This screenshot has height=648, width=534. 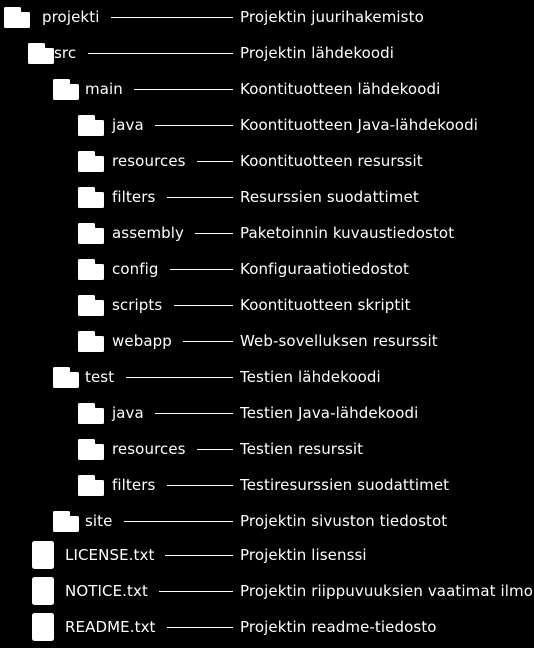 I want to click on tree-row: webapp Web-sovelluksen resurssit, so click(x=267, y=341).